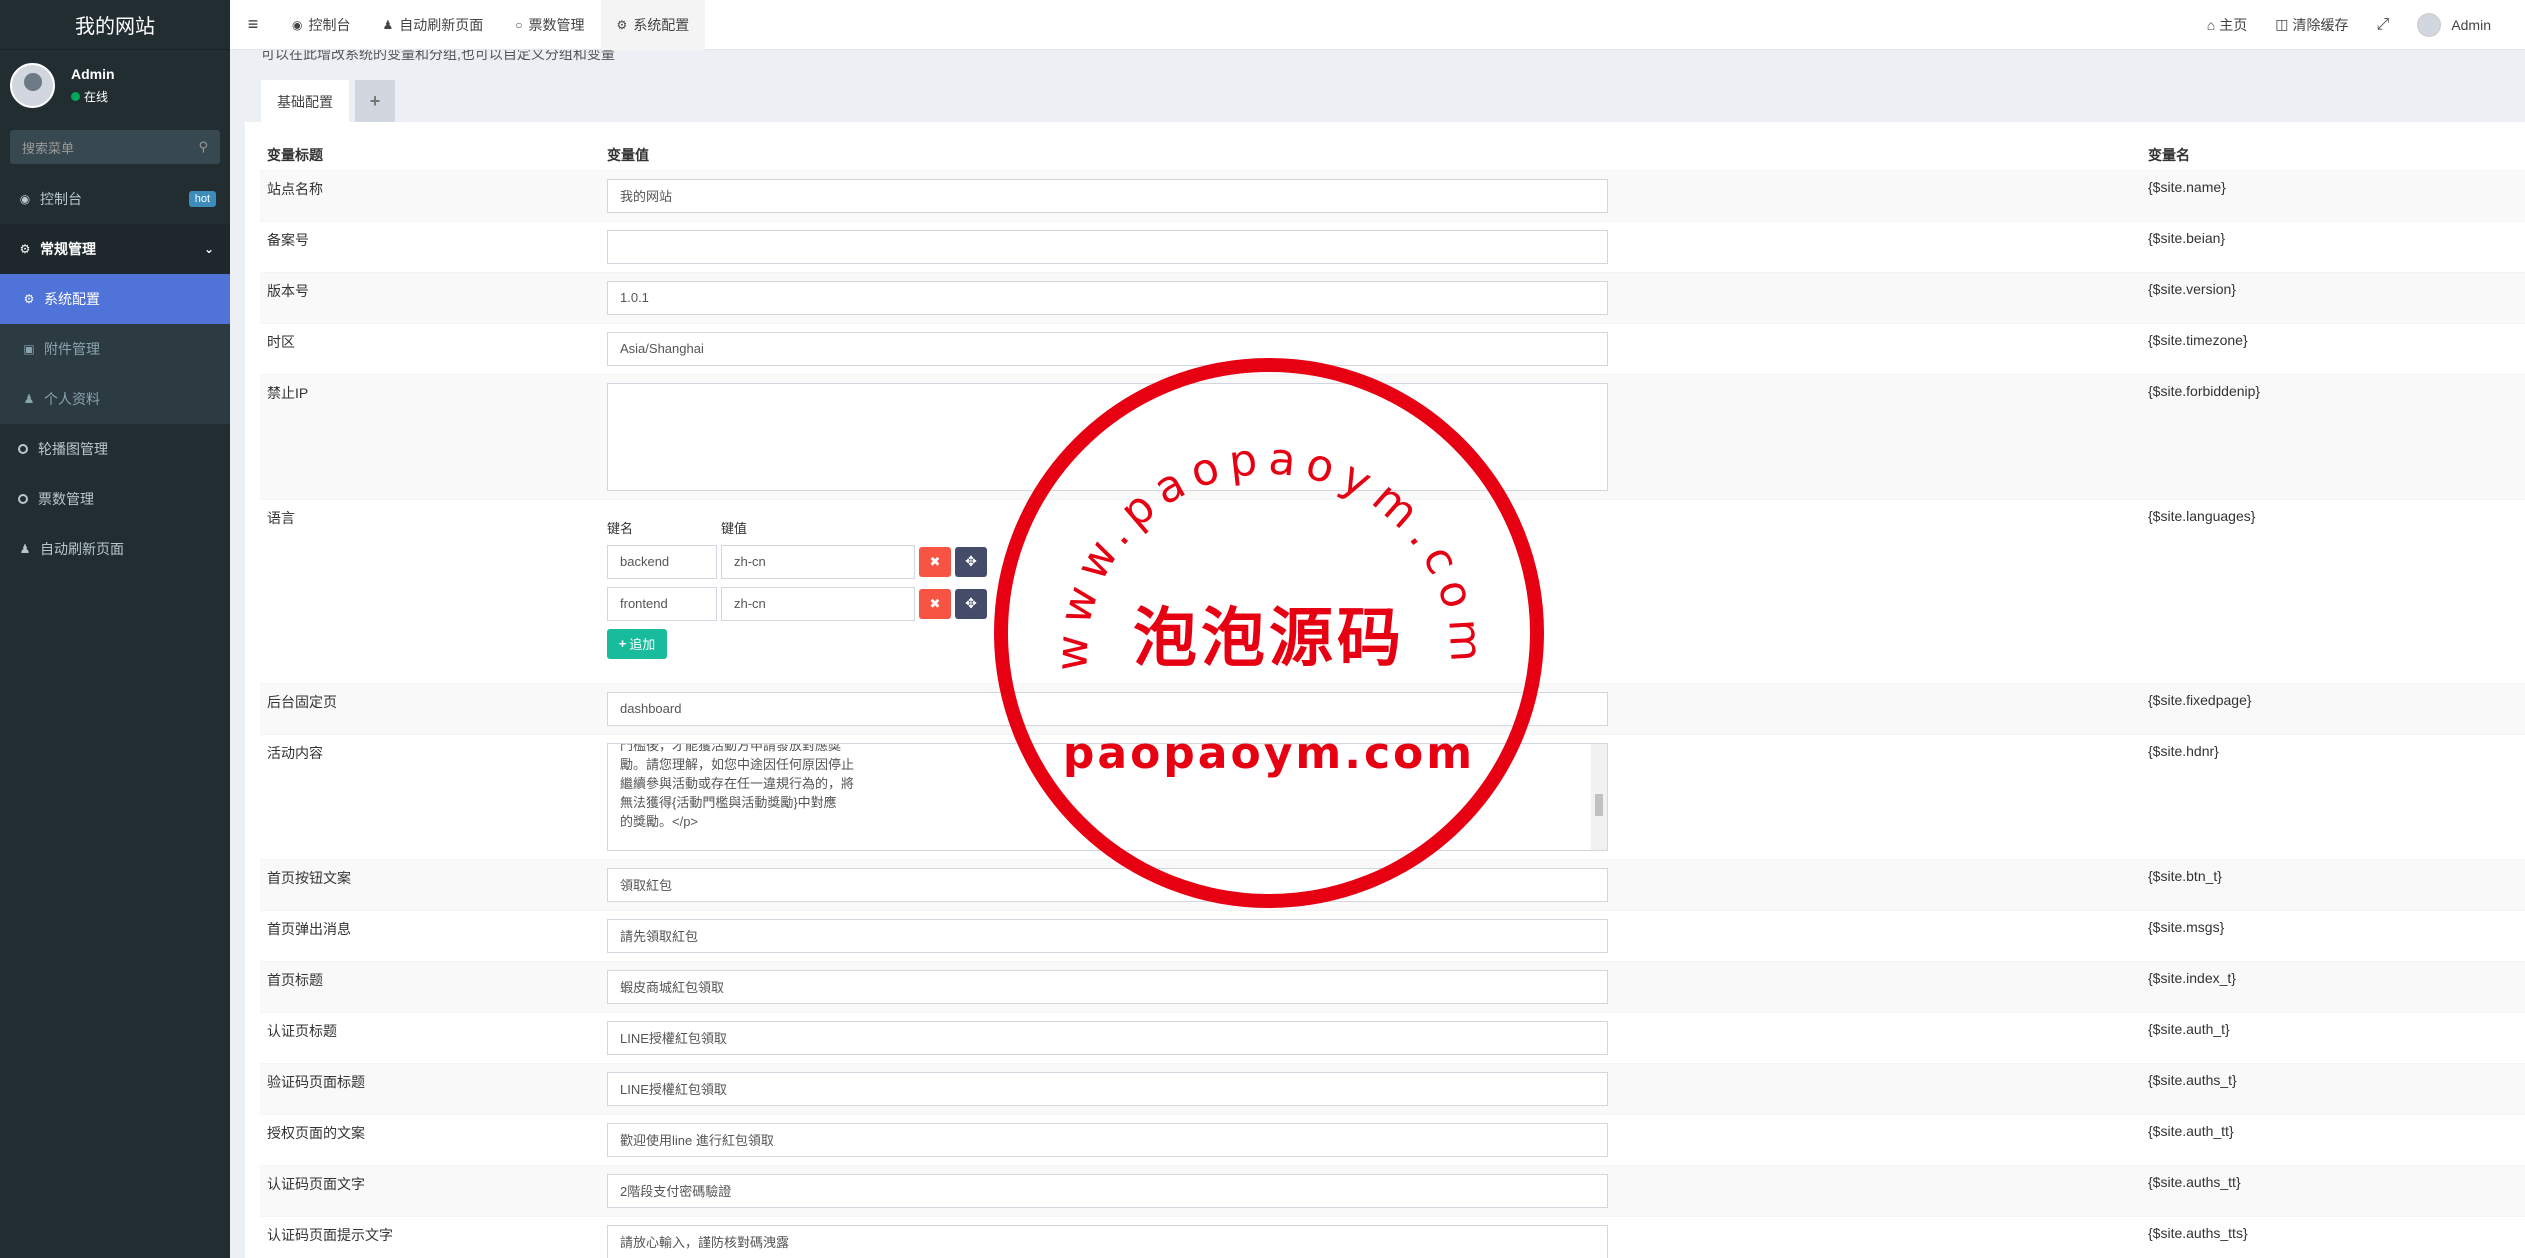  Describe the element at coordinates (628, 154) in the screenshot. I see `header-value: 变量值` at that location.